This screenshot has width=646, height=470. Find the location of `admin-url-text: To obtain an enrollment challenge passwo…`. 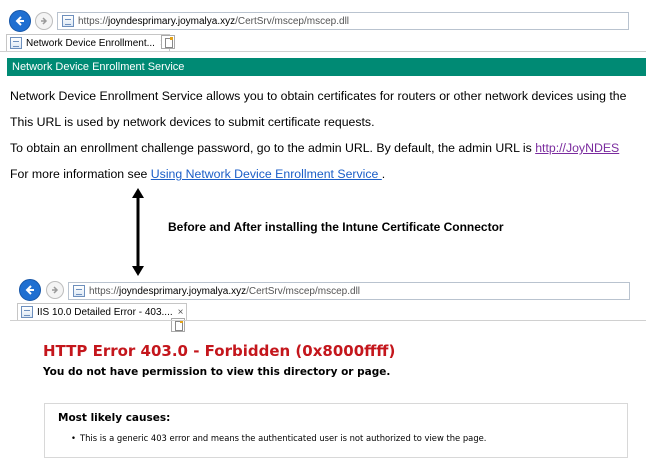

admin-url-text: To obtain an enrollment challenge passwo… is located at coordinates (273, 148).